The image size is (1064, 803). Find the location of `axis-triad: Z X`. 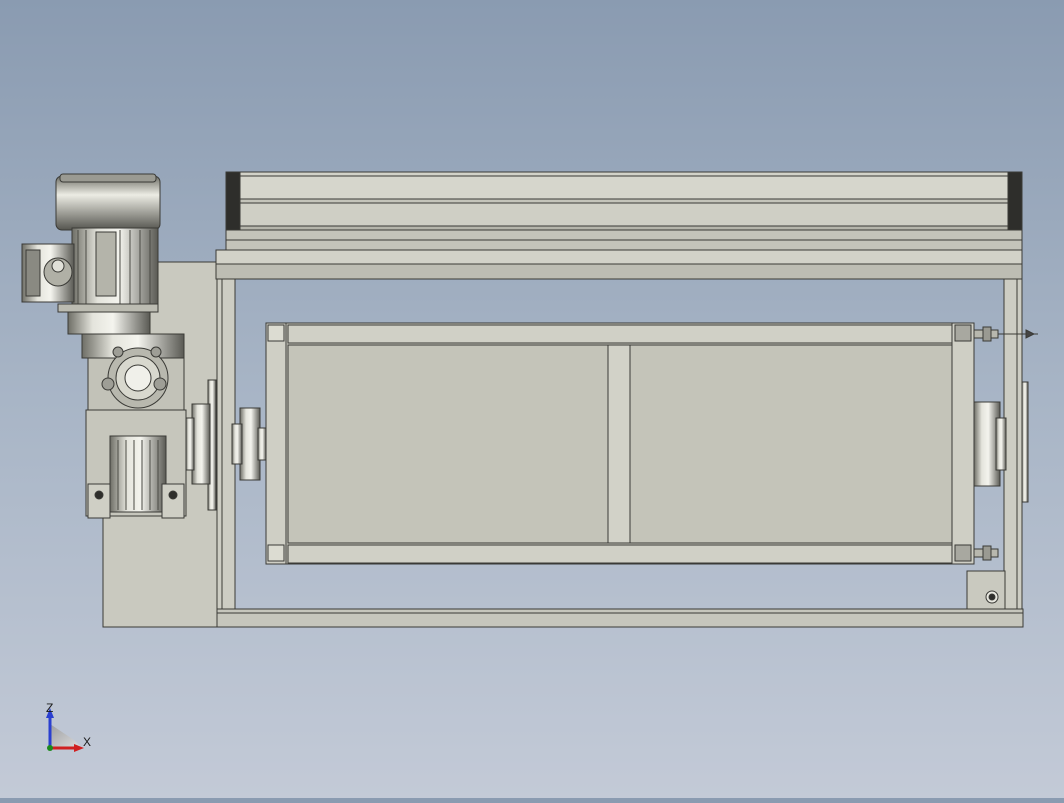

axis-triad: Z X is located at coordinates (68, 726).